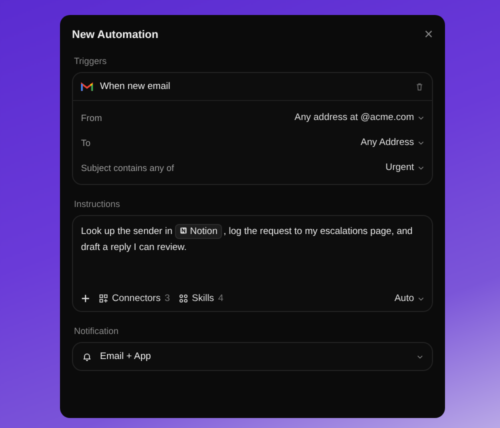 The width and height of the screenshot is (500, 428). I want to click on condition-label: From, so click(91, 117).